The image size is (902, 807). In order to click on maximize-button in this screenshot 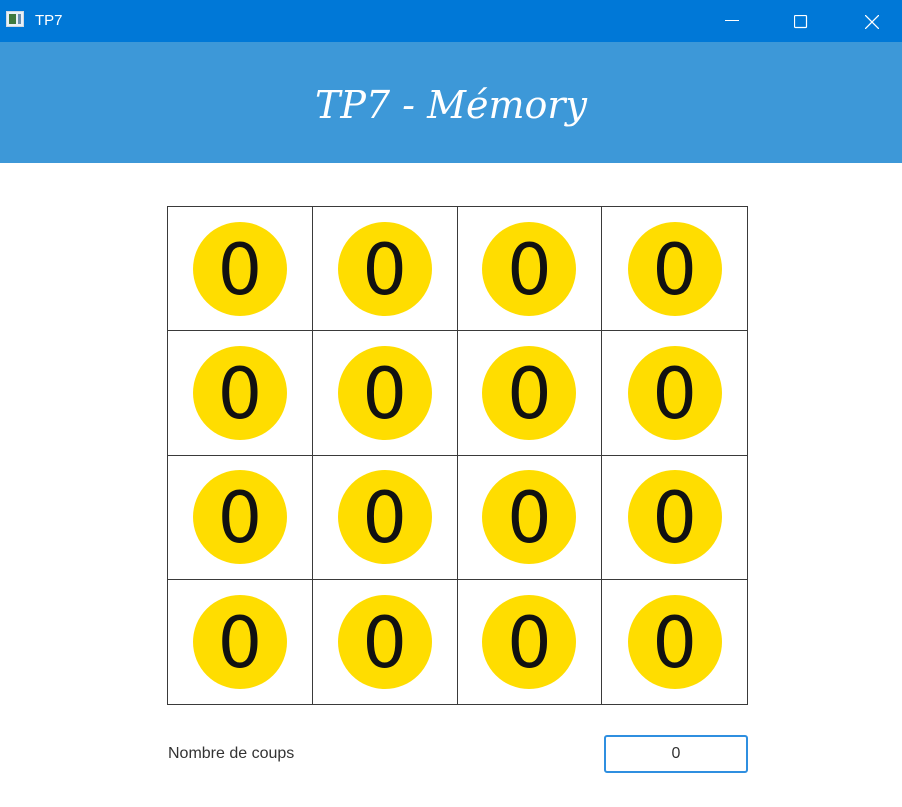, I will do `click(800, 21)`.